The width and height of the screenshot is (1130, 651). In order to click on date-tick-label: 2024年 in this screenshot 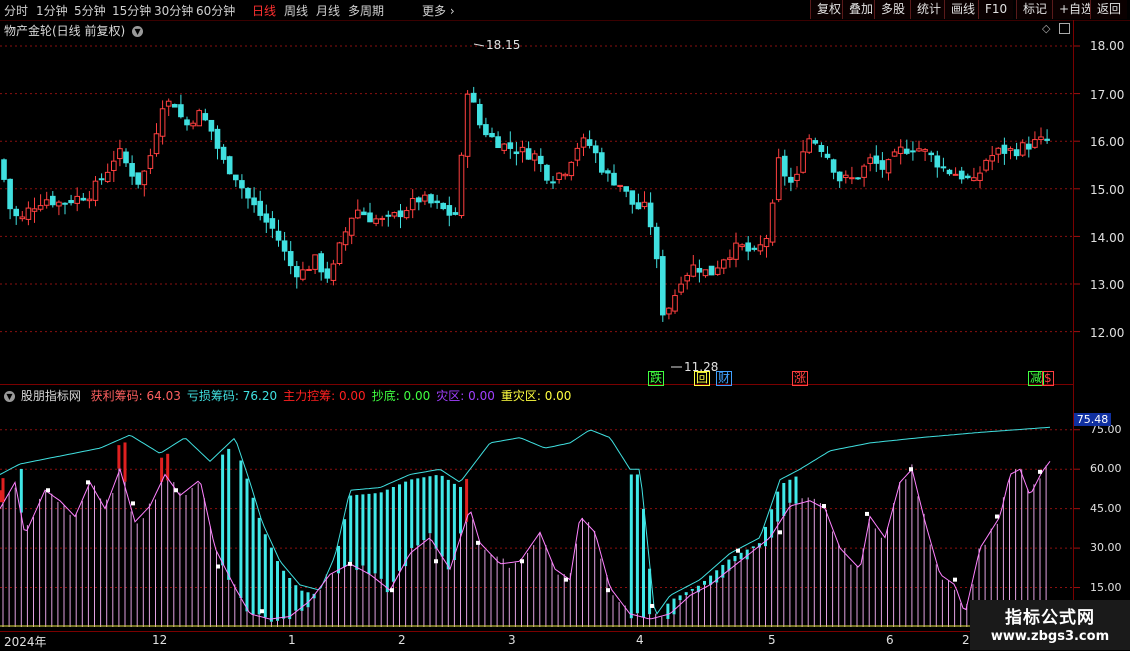, I will do `click(25, 642)`.